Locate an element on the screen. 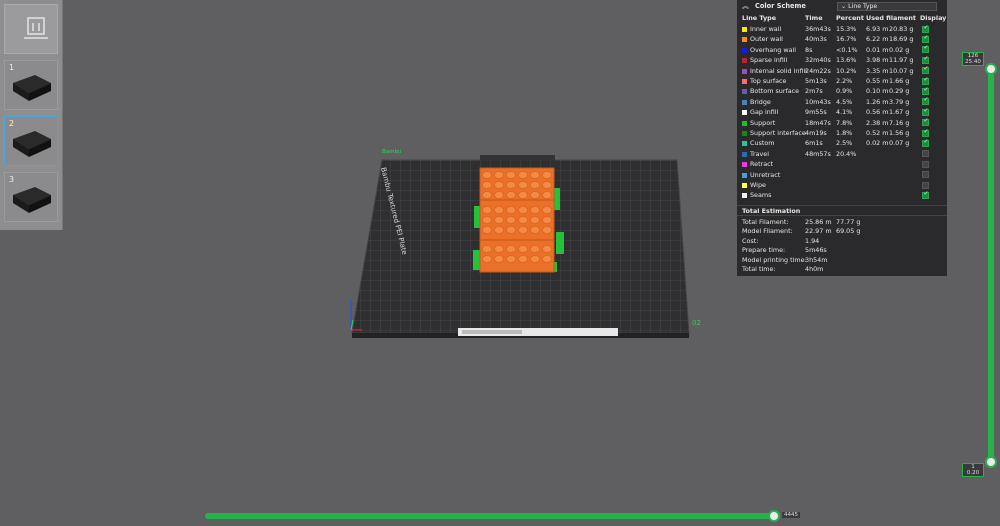  line-type-name: Travel is located at coordinates (759, 153).